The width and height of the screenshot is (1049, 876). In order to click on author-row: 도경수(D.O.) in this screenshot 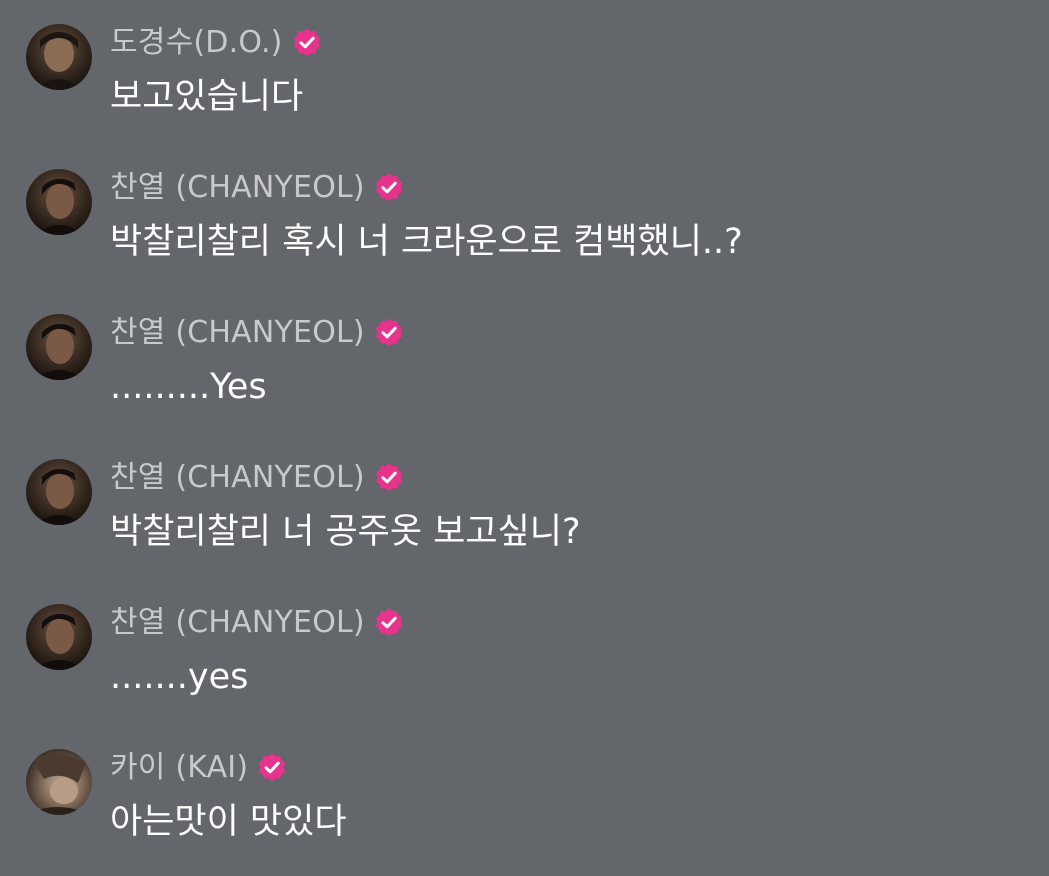, I will do `click(216, 43)`.